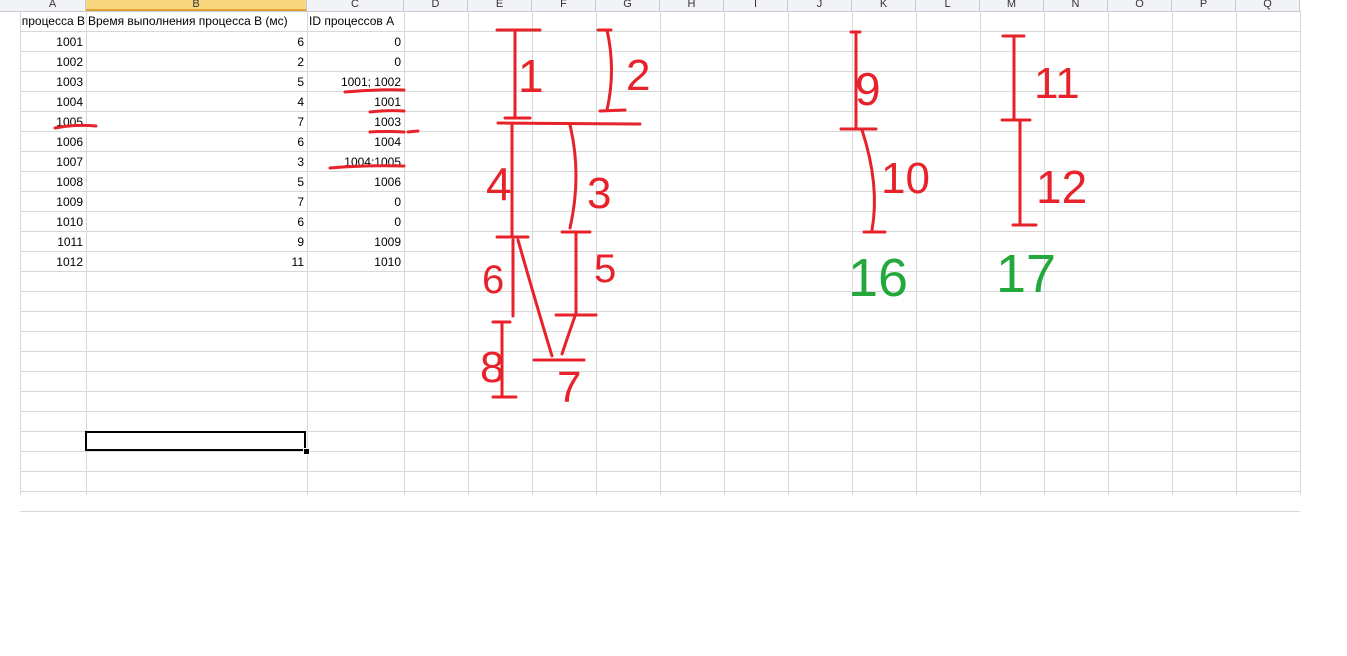 Image resolution: width=1347 pixels, height=656 pixels. I want to click on label-5: 5, so click(605, 269).